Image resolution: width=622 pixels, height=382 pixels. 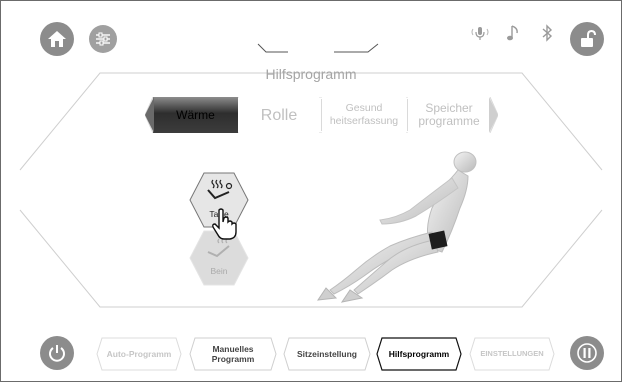 I want to click on lock-button, so click(x=587, y=39).